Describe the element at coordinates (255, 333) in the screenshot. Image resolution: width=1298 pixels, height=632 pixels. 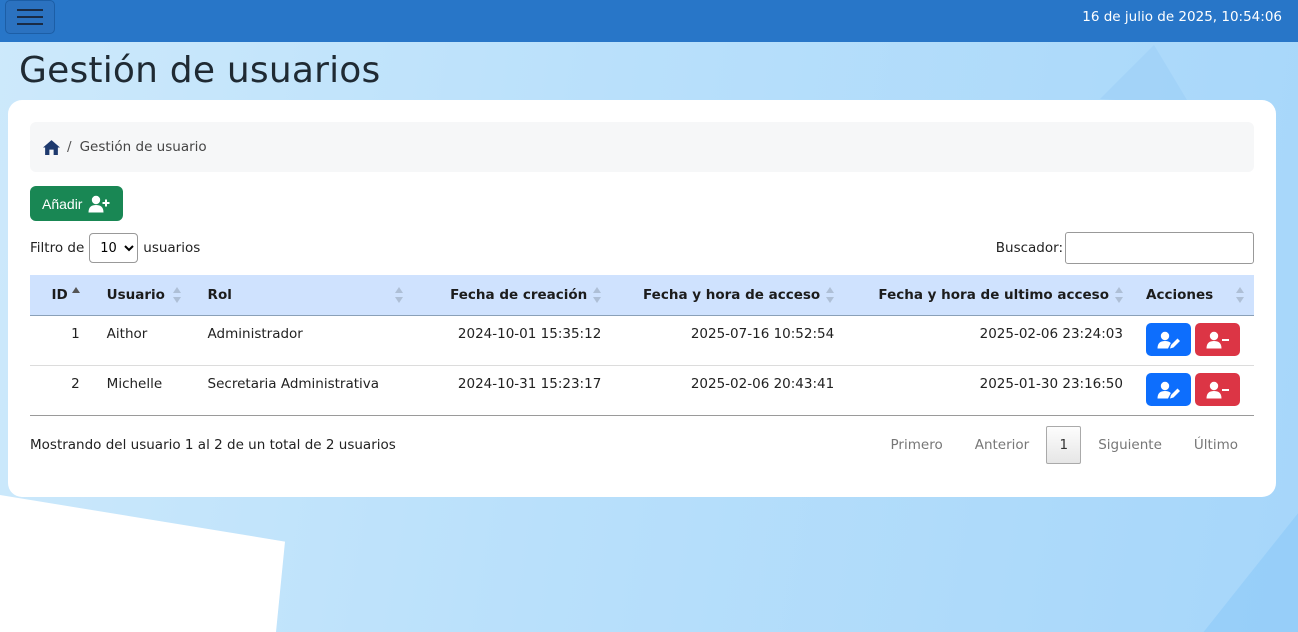
I see `cell-rol: Administrador` at that location.